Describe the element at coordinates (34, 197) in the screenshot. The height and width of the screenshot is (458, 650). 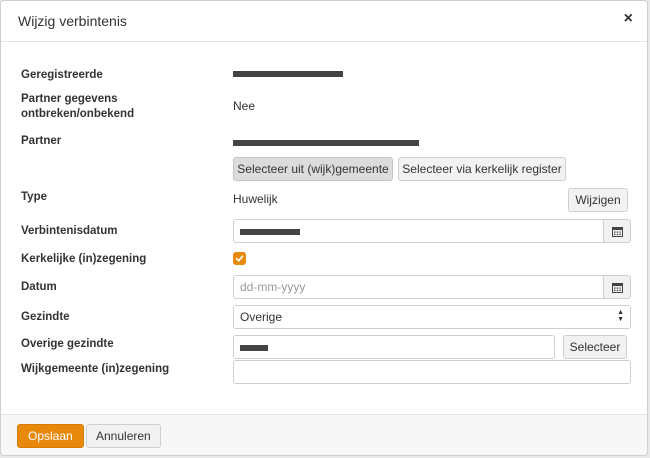
I see `label-type: Type` at that location.